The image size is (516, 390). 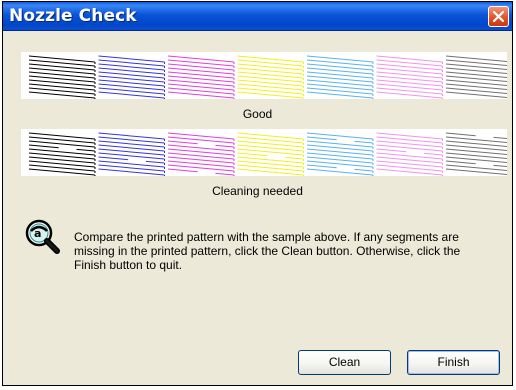 I want to click on close-icon, so click(x=498, y=16).